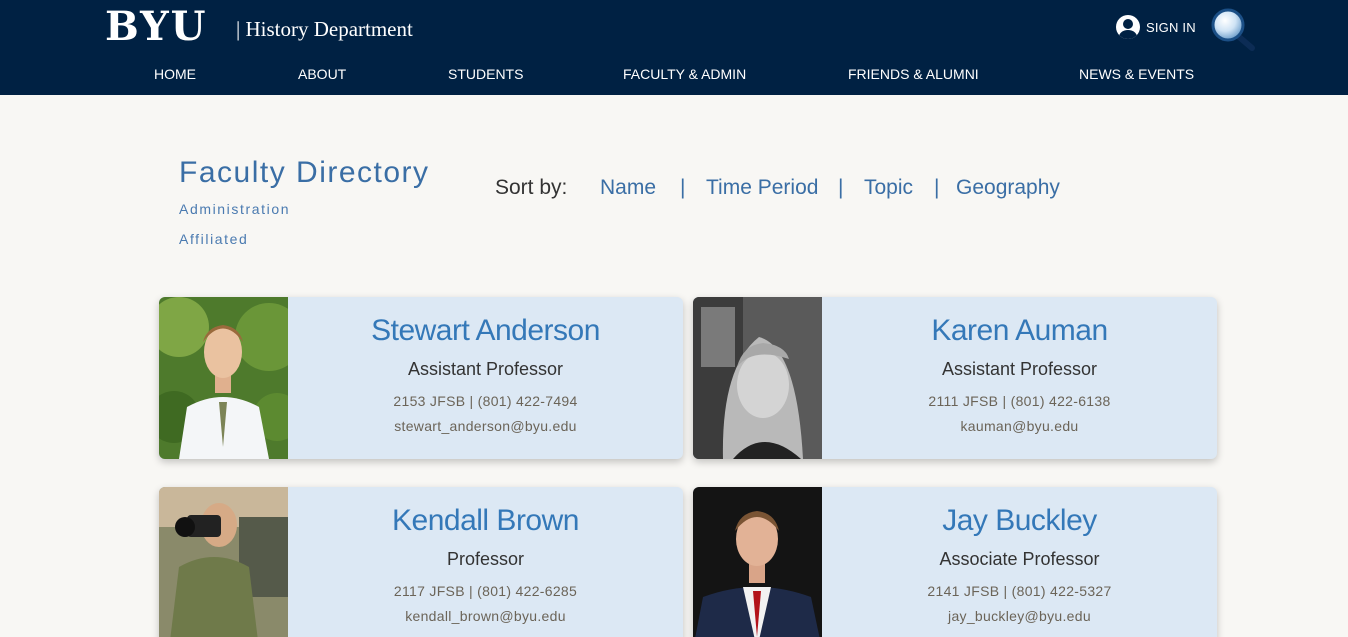  What do you see at coordinates (485, 521) in the screenshot?
I see `faculty-name: Kendall Brown` at bounding box center [485, 521].